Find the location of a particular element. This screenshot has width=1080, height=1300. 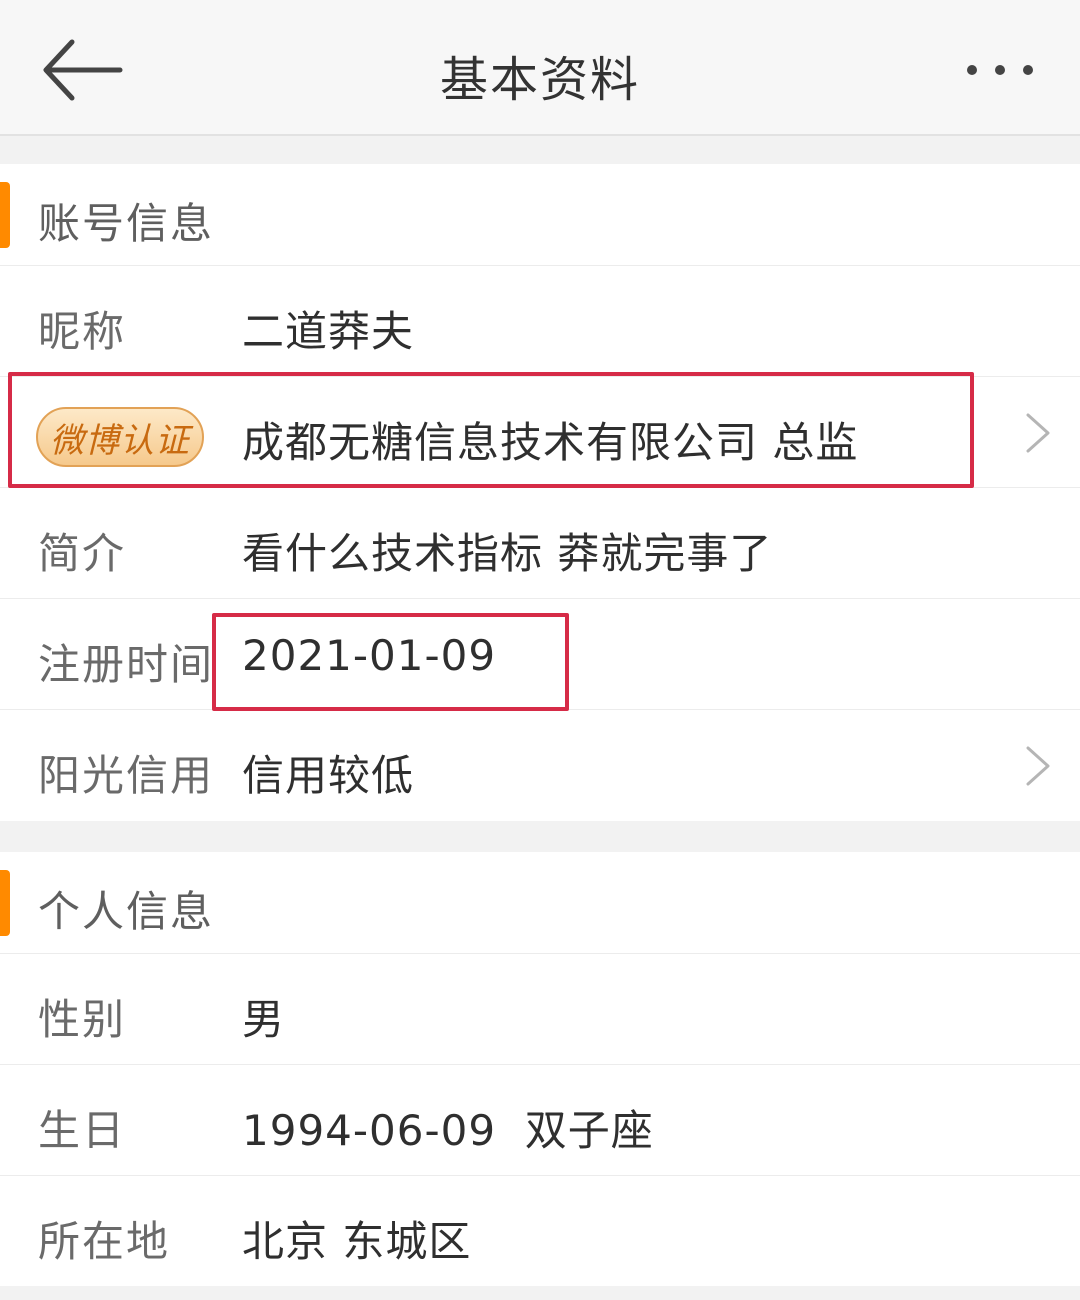

row-label: 阳光信用 is located at coordinates (126, 775).